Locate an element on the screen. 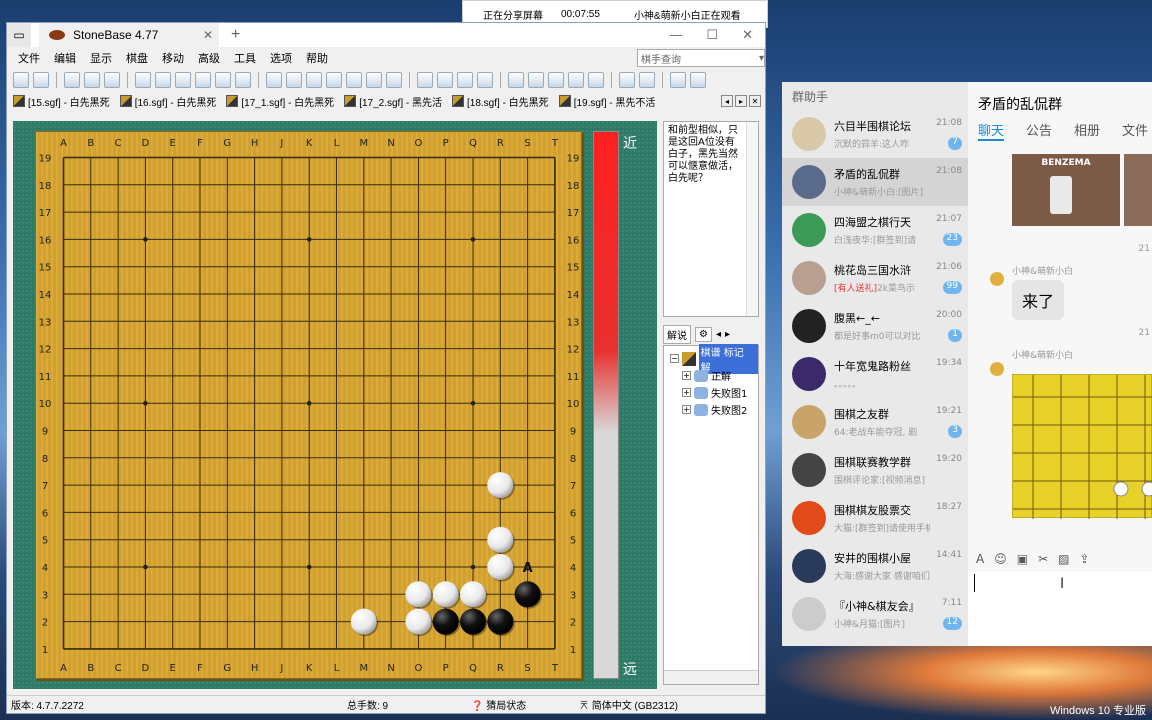  tree-icon is located at coordinates (556, 80).